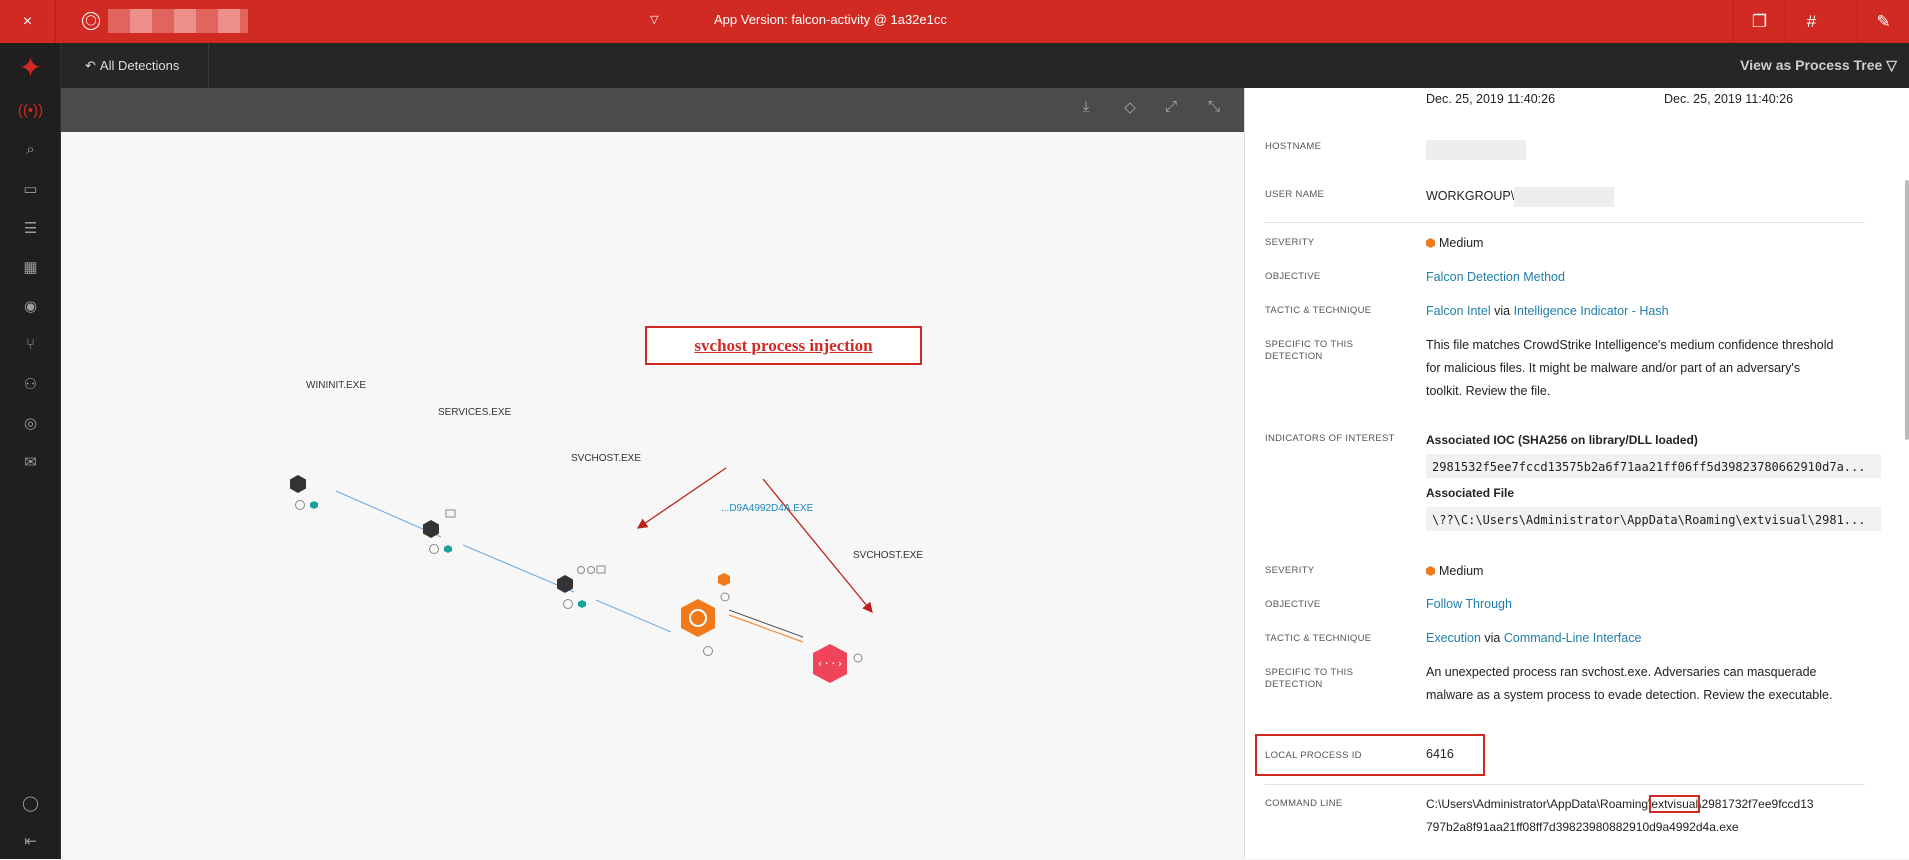 Image resolution: width=1909 pixels, height=860 pixels. Describe the element at coordinates (1440, 754) in the screenshot. I see `pid-value: 6416` at that location.